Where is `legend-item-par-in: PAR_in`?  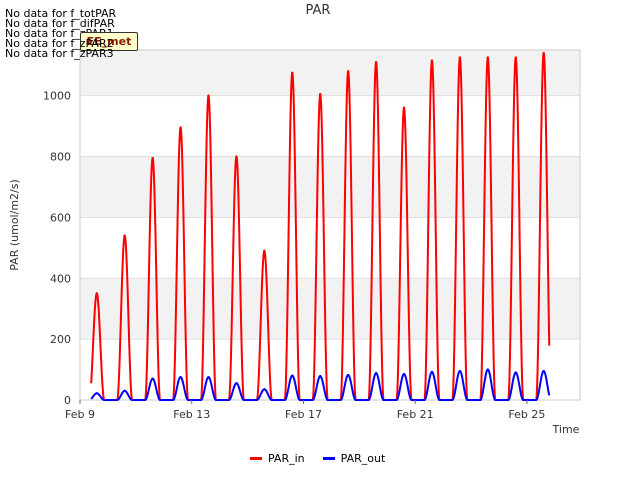 legend-item-par-in: PAR_in is located at coordinates (277, 458).